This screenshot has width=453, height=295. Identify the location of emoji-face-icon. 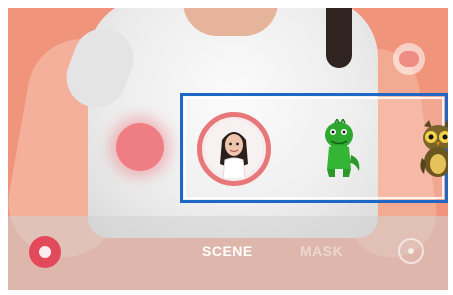
(409, 59).